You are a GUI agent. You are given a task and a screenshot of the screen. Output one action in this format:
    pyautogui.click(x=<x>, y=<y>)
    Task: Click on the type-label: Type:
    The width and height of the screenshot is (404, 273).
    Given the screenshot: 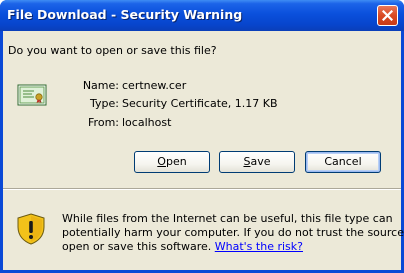 What is the action you would take?
    pyautogui.click(x=104, y=103)
    